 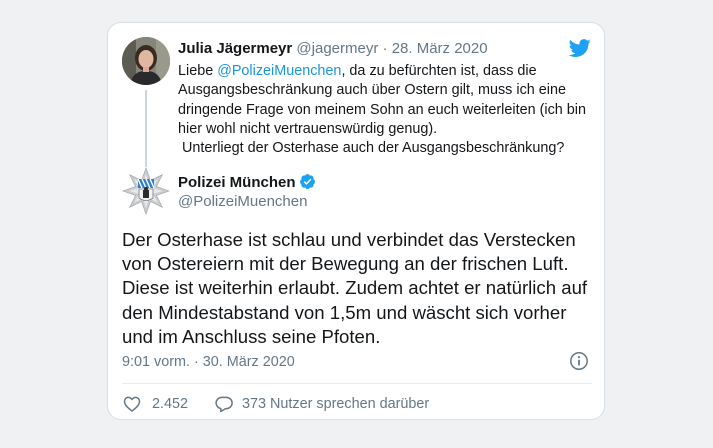 What do you see at coordinates (440, 48) in the screenshot?
I see `reply-date: 28. März 2020` at bounding box center [440, 48].